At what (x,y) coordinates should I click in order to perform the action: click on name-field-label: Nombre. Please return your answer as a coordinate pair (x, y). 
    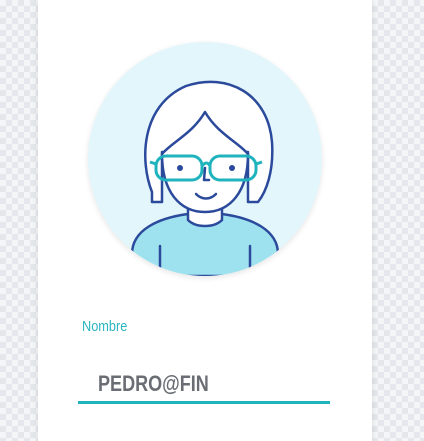
    Looking at the image, I should click on (105, 326).